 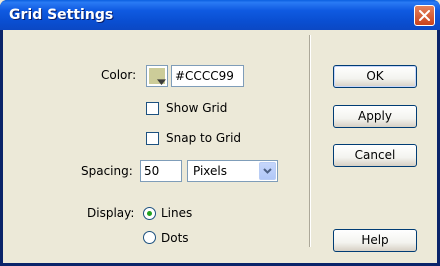 What do you see at coordinates (111, 213) in the screenshot?
I see `display-label: Display:` at bounding box center [111, 213].